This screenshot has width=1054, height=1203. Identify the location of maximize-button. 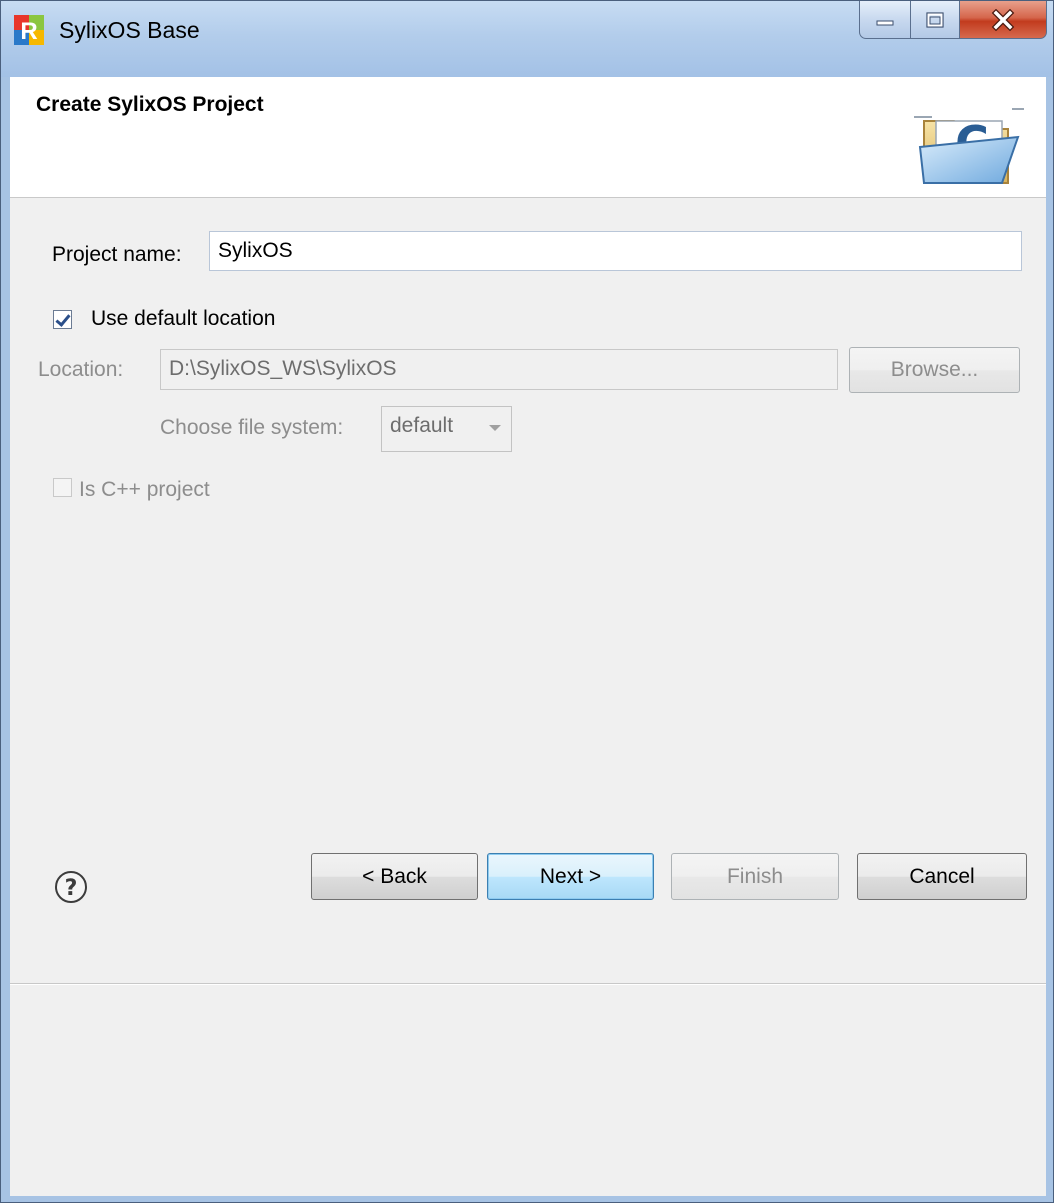
(935, 20).